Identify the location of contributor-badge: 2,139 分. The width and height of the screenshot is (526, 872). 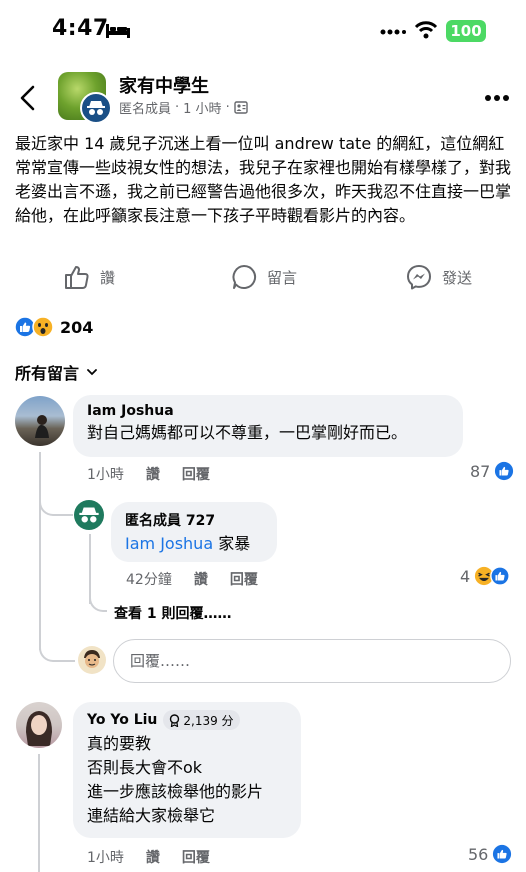
(201, 720).